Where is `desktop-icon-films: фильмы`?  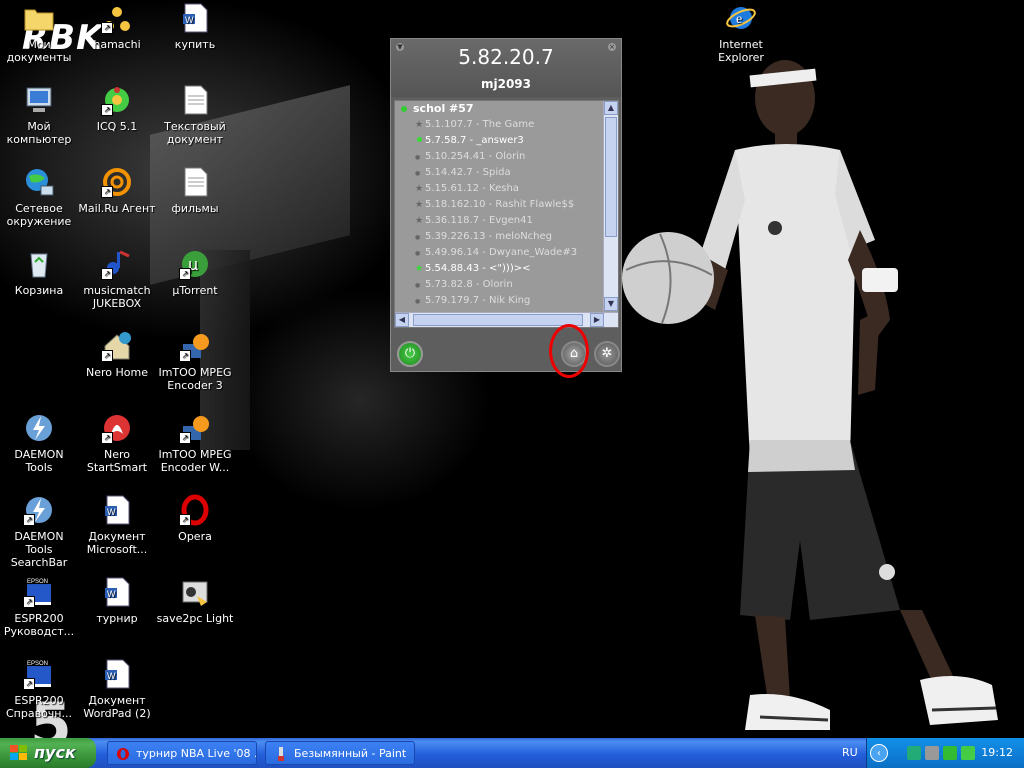
desktop-icon-films: фильмы is located at coordinates (195, 190).